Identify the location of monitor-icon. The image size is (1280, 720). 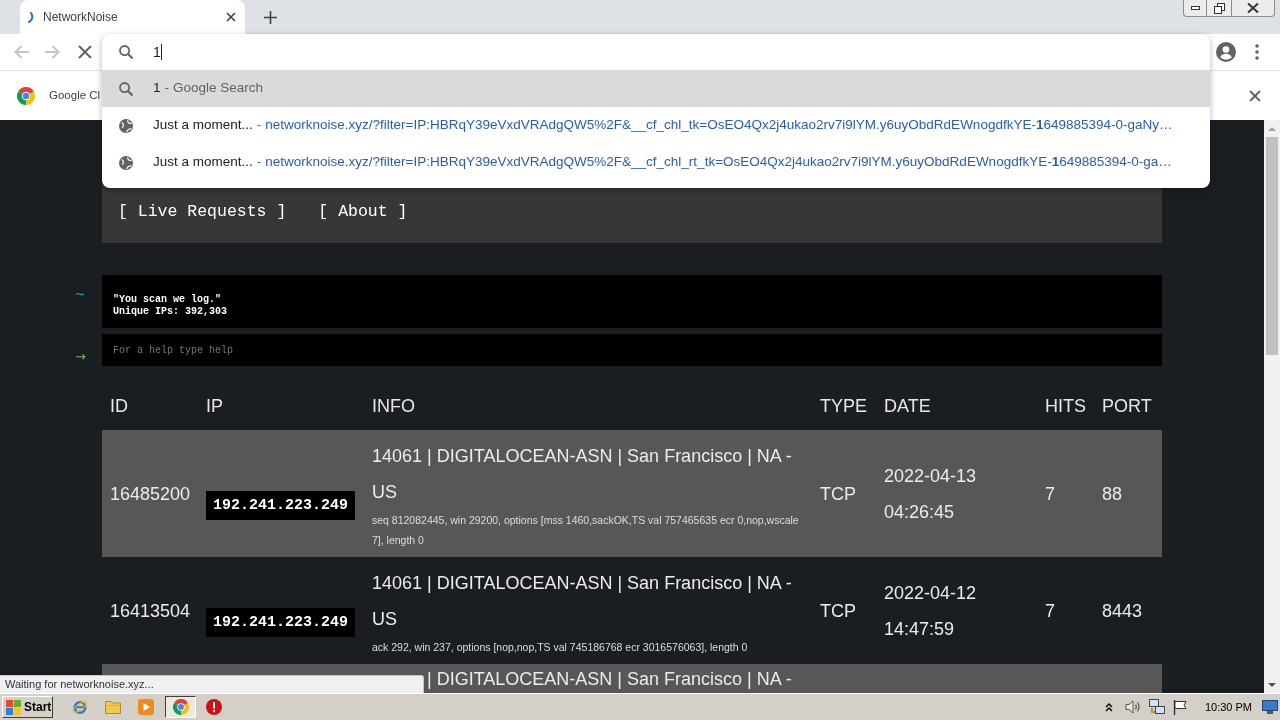
(1270, 707).